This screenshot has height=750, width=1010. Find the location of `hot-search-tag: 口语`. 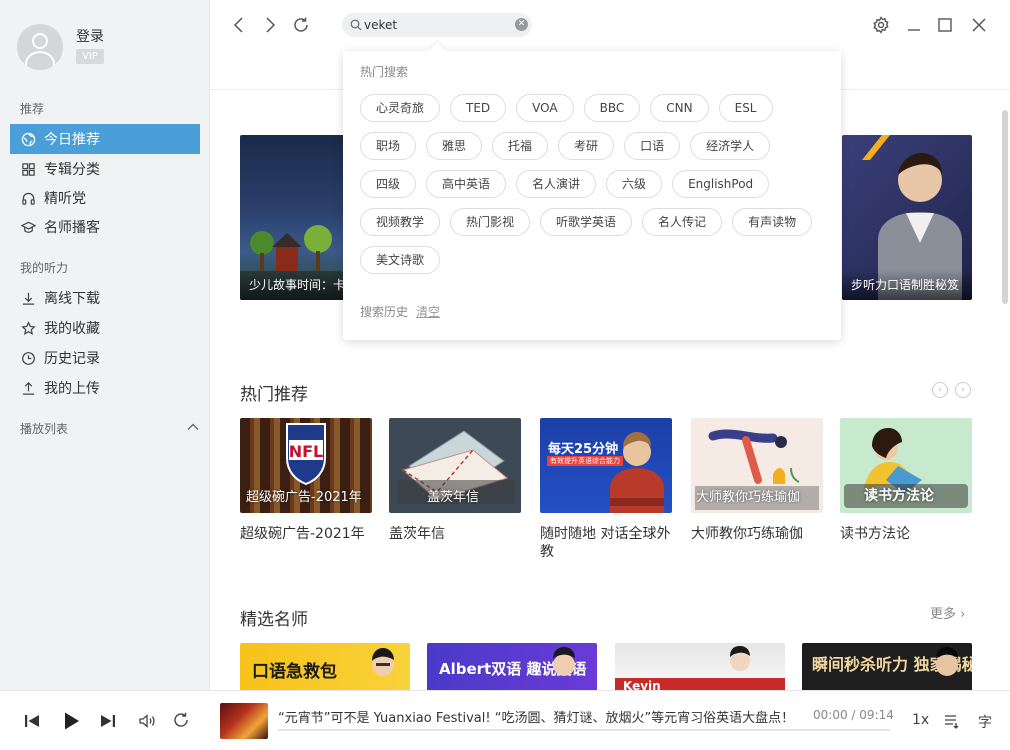

hot-search-tag: 口语 is located at coordinates (652, 146).